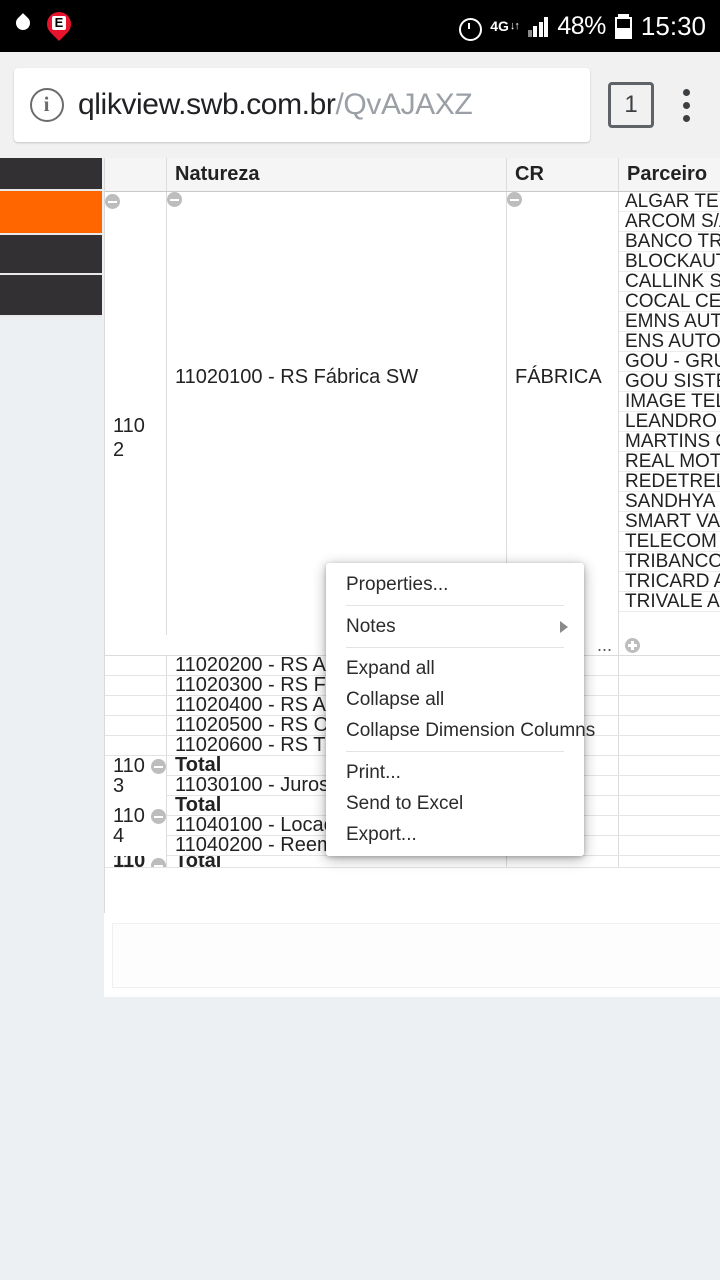  What do you see at coordinates (669, 562) in the screenshot?
I see `list-item: TRIBANCO .` at bounding box center [669, 562].